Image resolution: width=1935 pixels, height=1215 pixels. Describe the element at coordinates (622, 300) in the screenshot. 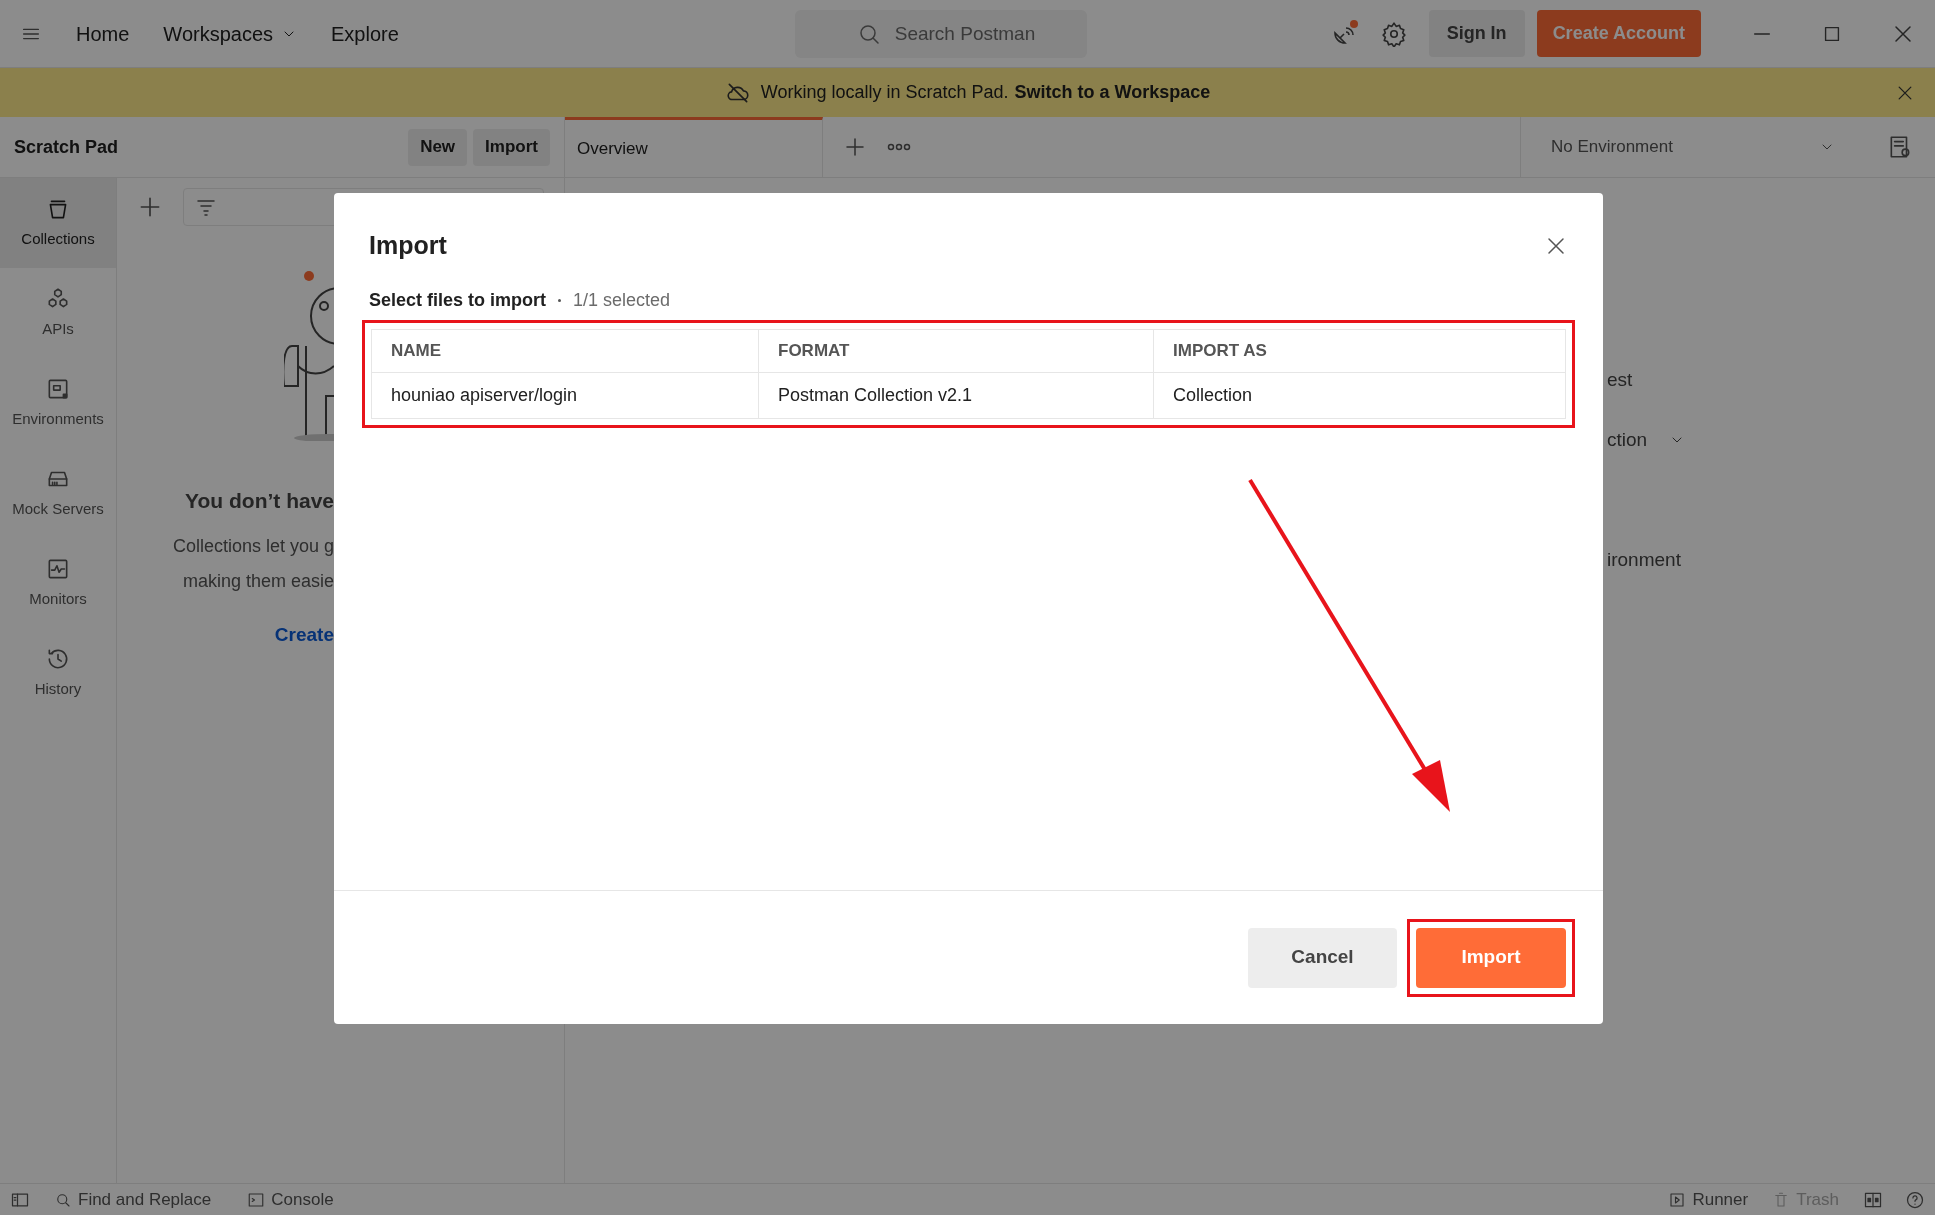

I see `selection-count: 1/1 selected` at that location.